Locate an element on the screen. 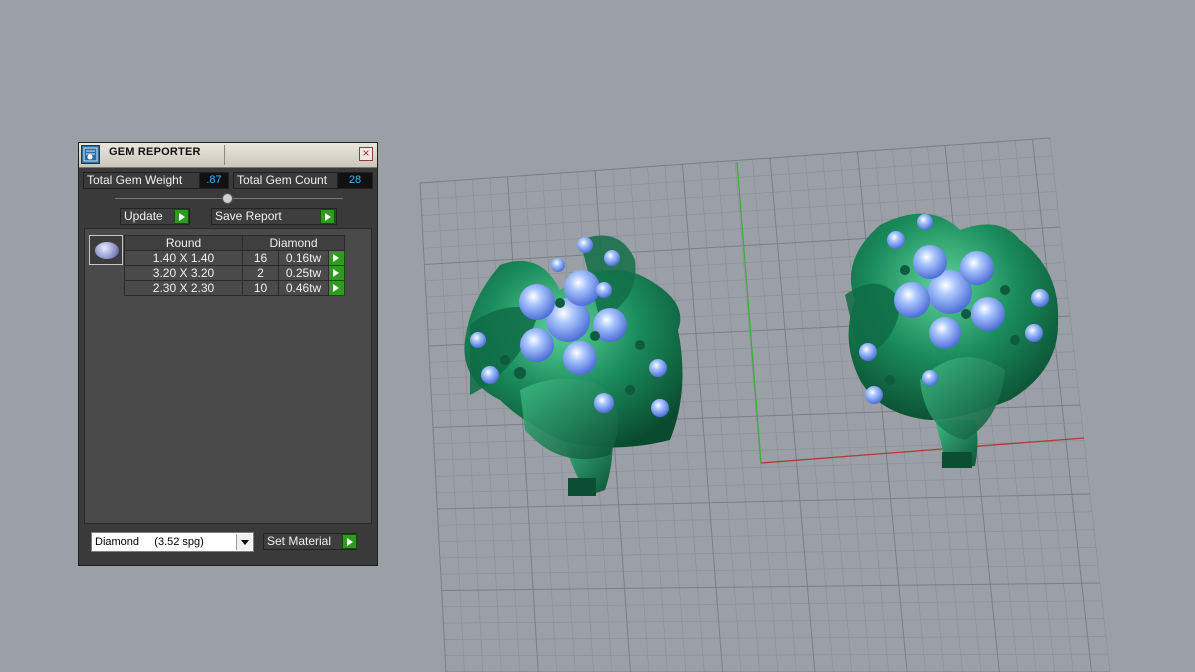  close-button: × is located at coordinates (366, 154).